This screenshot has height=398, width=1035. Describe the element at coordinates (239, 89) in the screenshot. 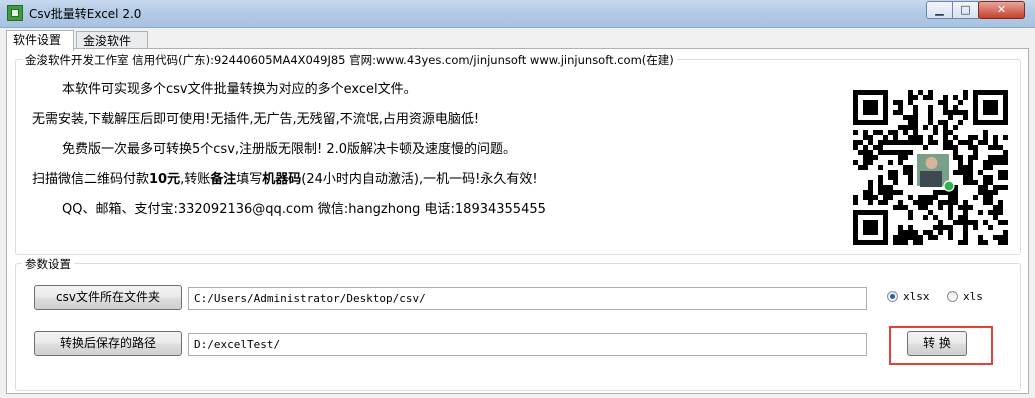

I see `info-line-1: 本软件可实现多个csv文件批量转换为对应的多个excel文件。` at that location.